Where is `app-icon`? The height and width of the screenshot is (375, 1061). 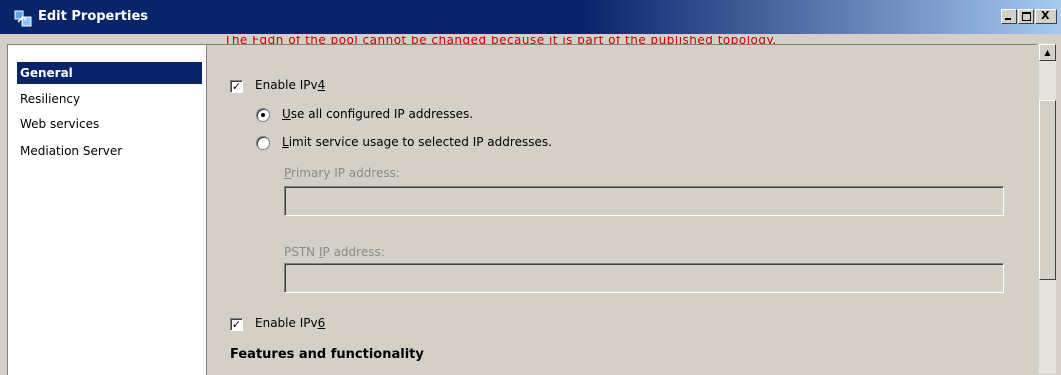
app-icon is located at coordinates (23, 18).